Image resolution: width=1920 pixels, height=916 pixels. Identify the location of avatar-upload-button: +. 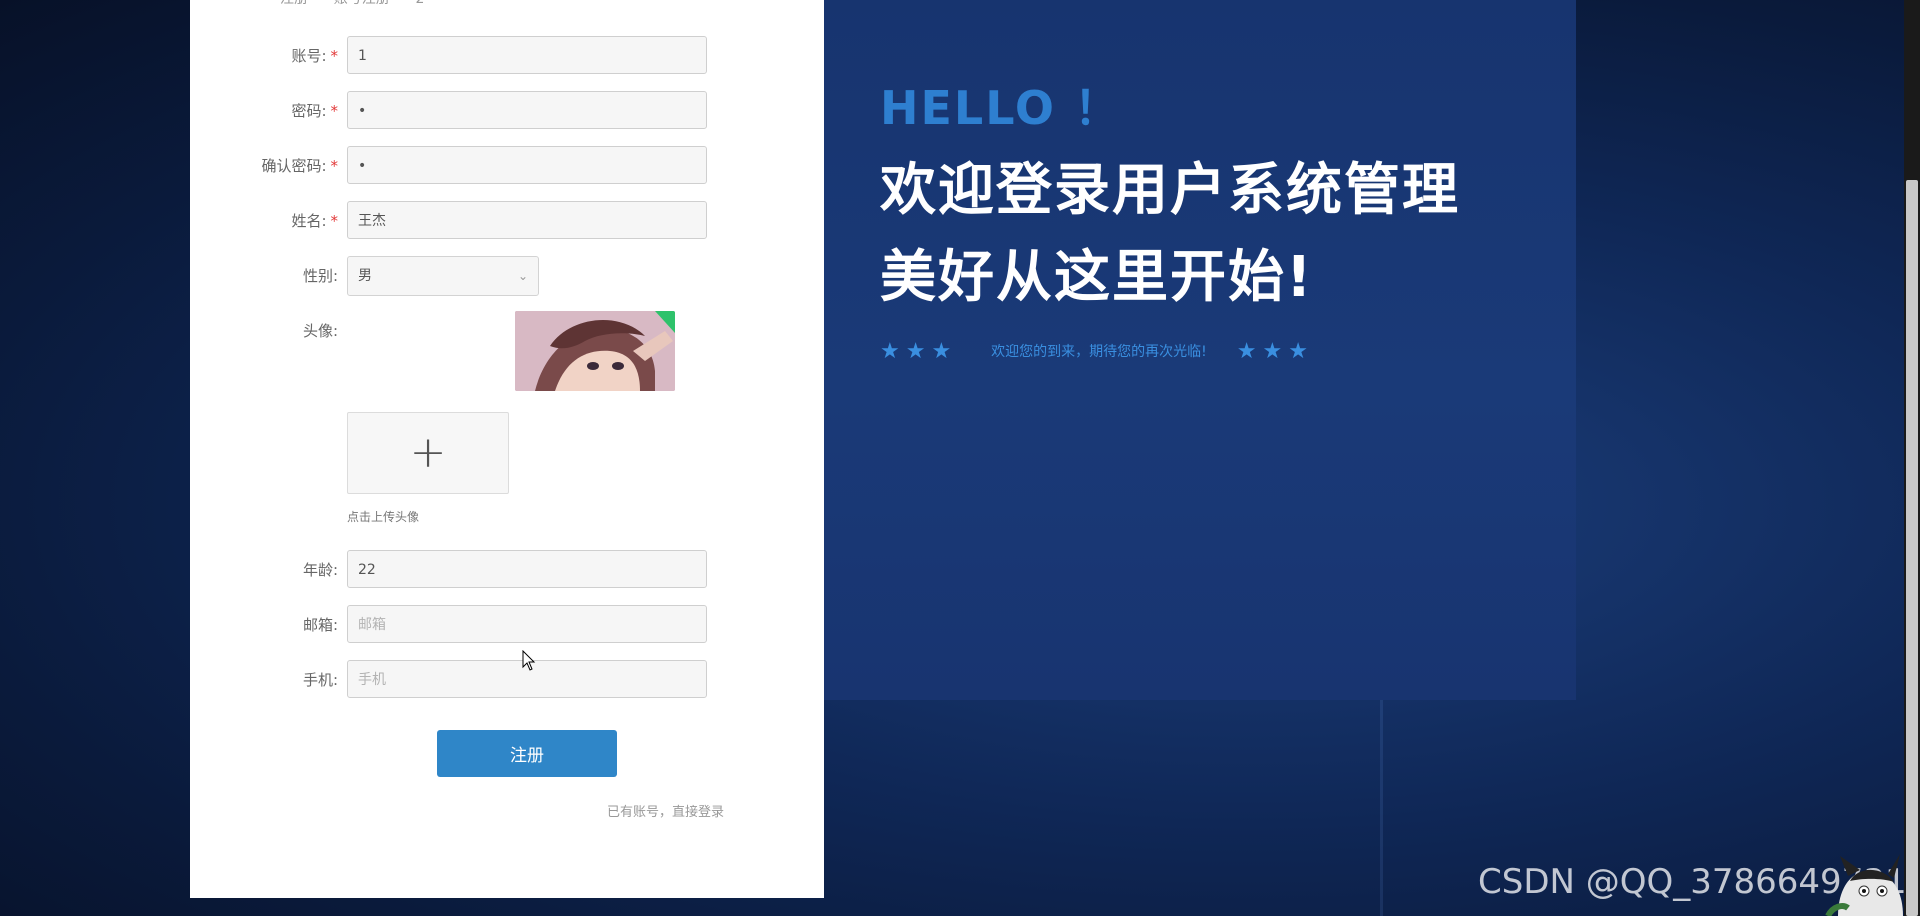
(428, 453).